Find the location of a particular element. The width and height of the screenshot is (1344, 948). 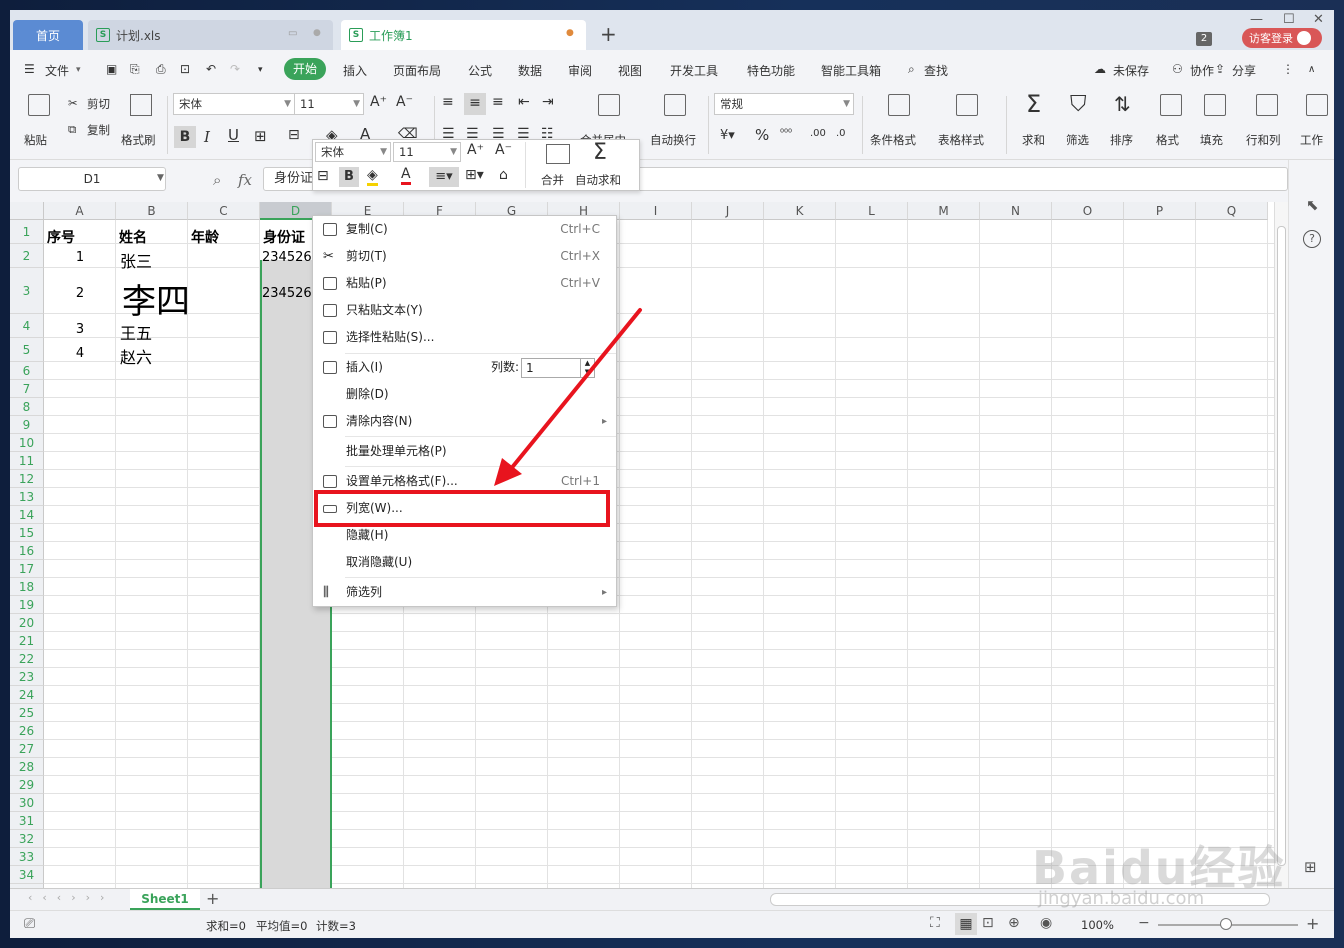

row-header-2: 2 is located at coordinates (27, 256).